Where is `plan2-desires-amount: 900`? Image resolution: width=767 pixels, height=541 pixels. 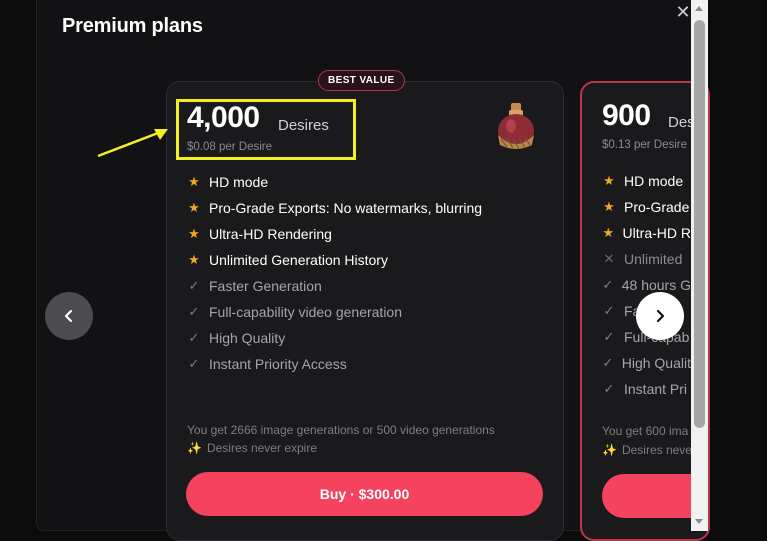 plan2-desires-amount: 900 is located at coordinates (626, 115).